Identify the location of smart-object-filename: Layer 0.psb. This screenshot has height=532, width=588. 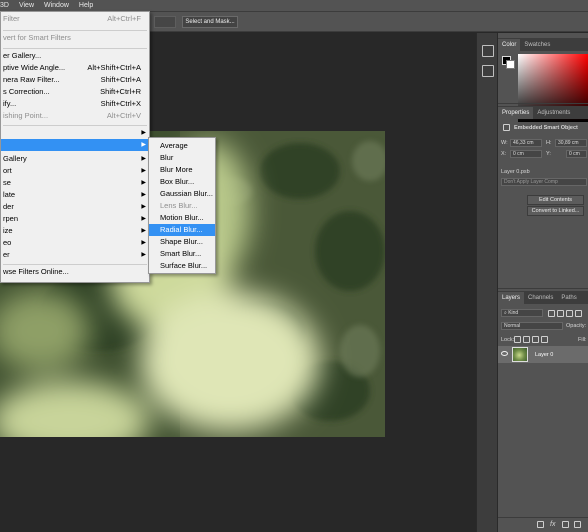
(515, 172).